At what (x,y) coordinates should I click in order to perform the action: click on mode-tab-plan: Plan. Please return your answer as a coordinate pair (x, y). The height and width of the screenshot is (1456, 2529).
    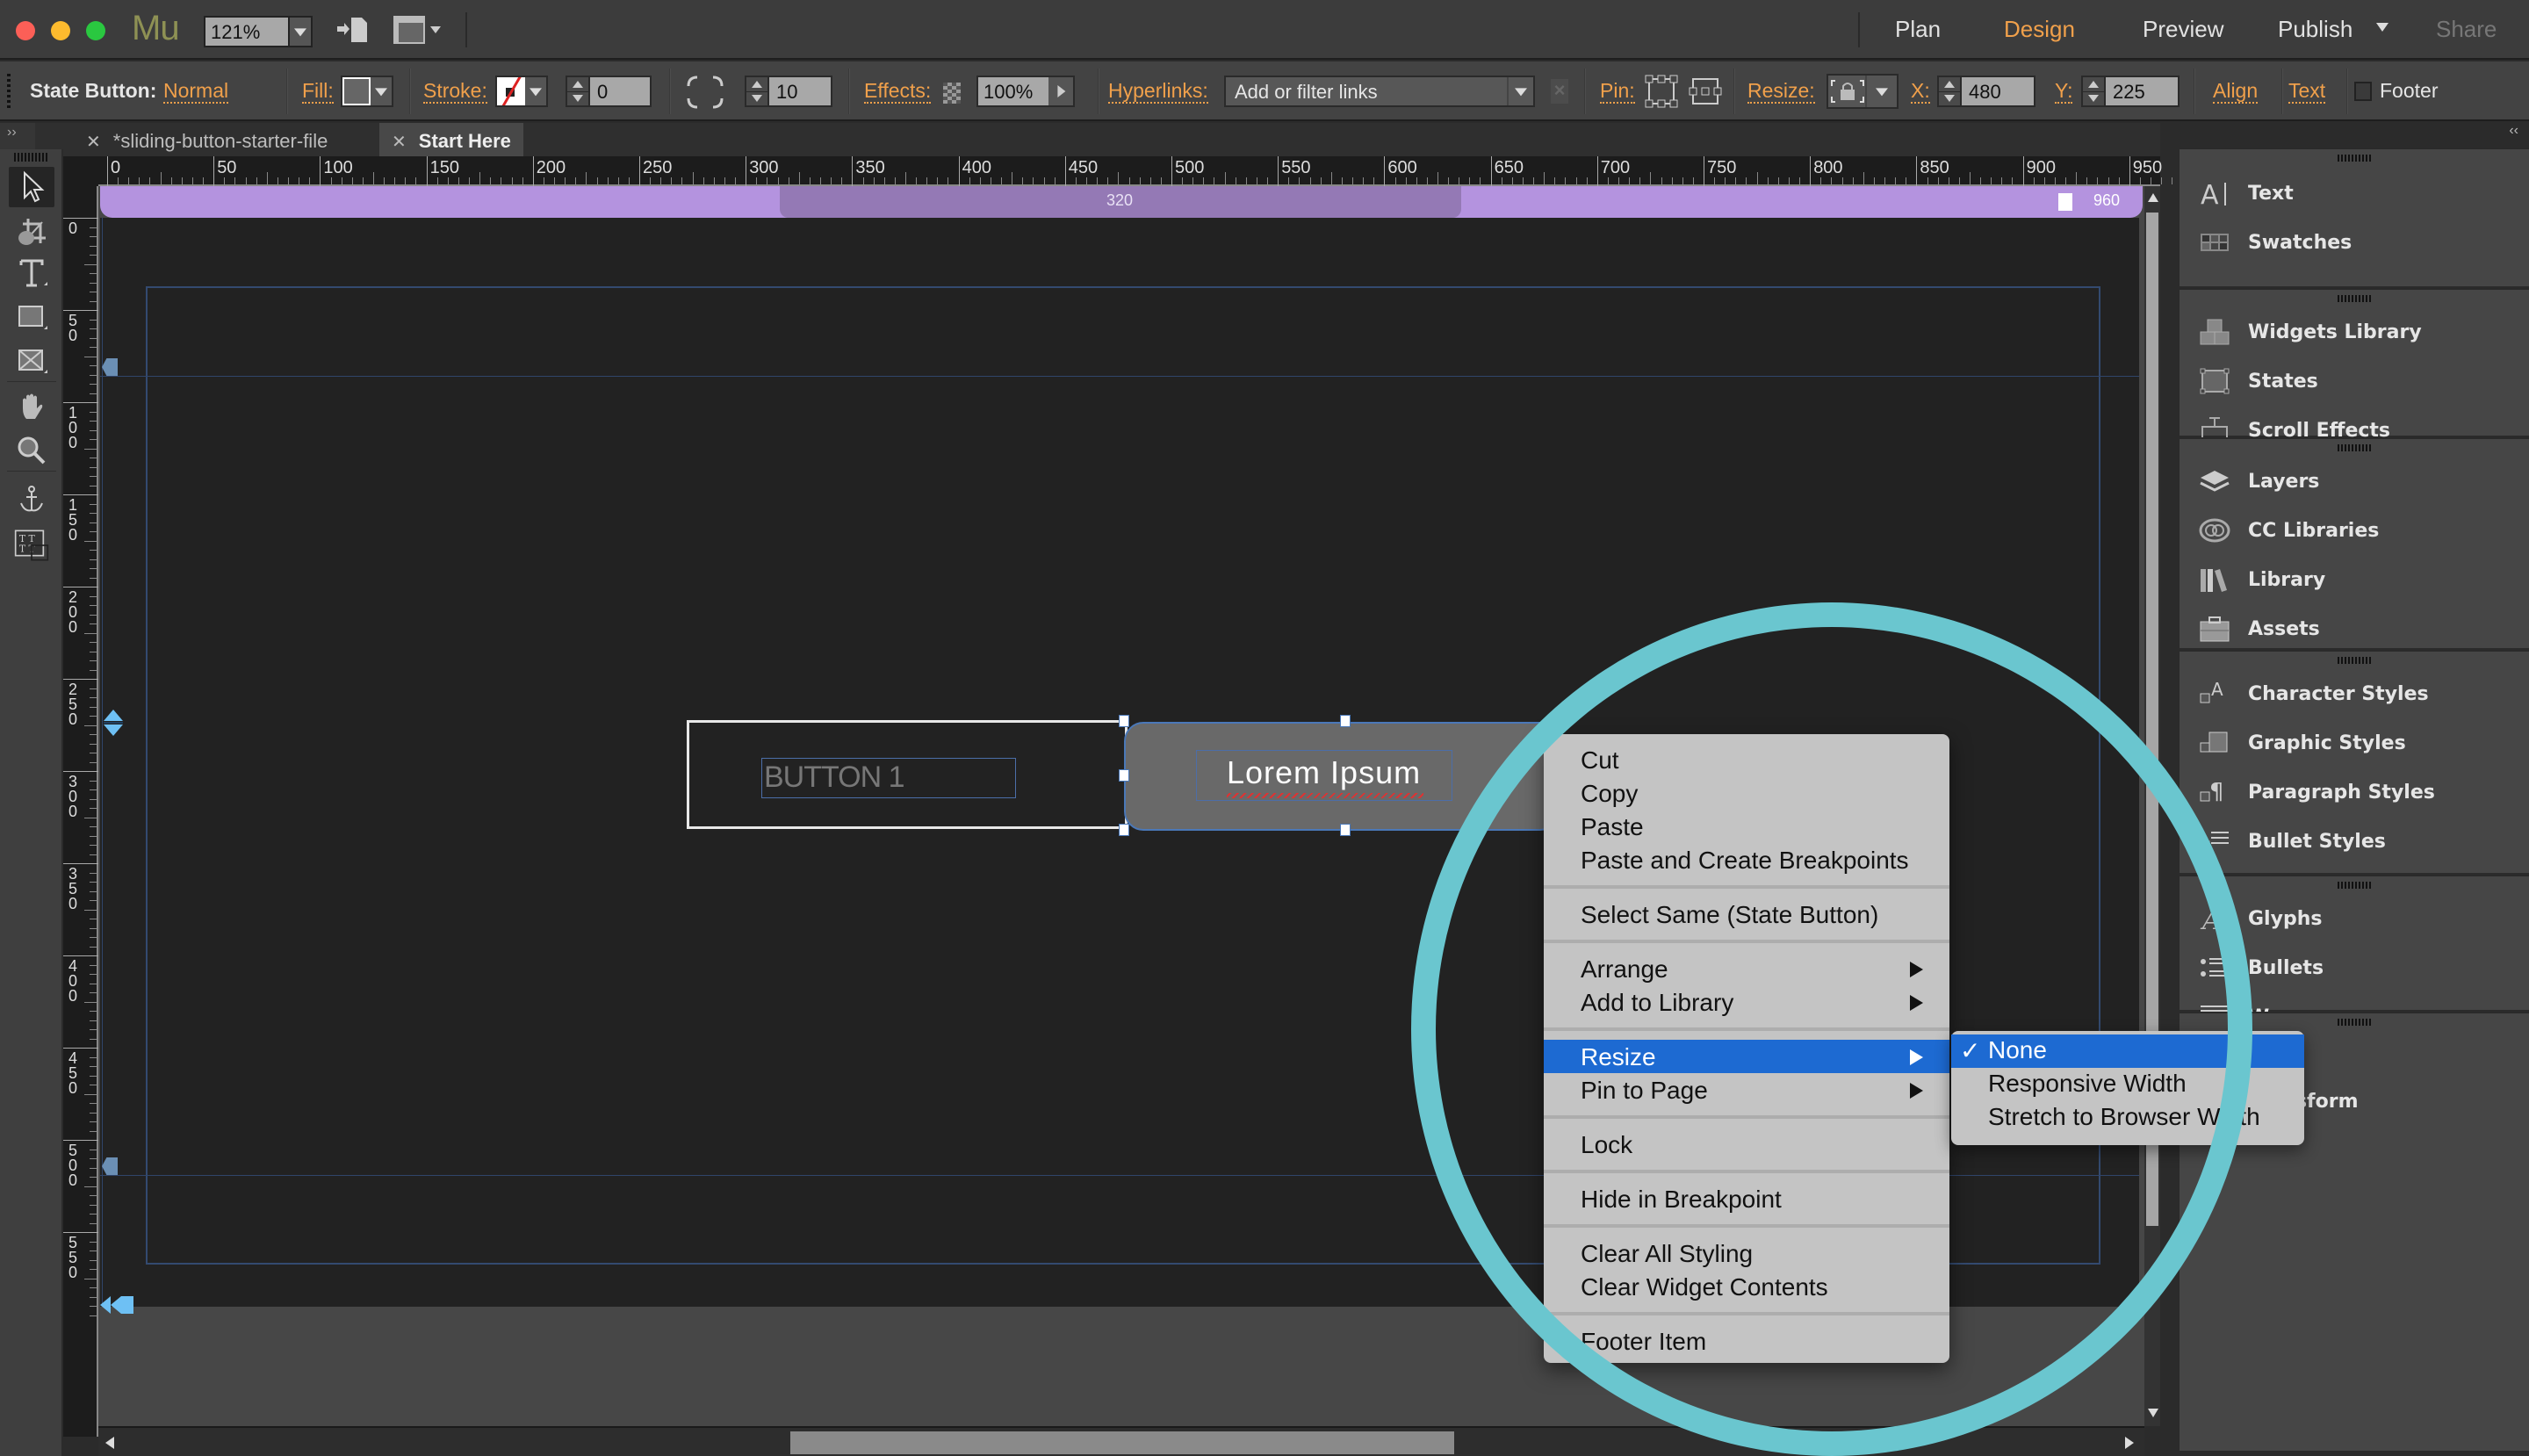
    Looking at the image, I should click on (1918, 29).